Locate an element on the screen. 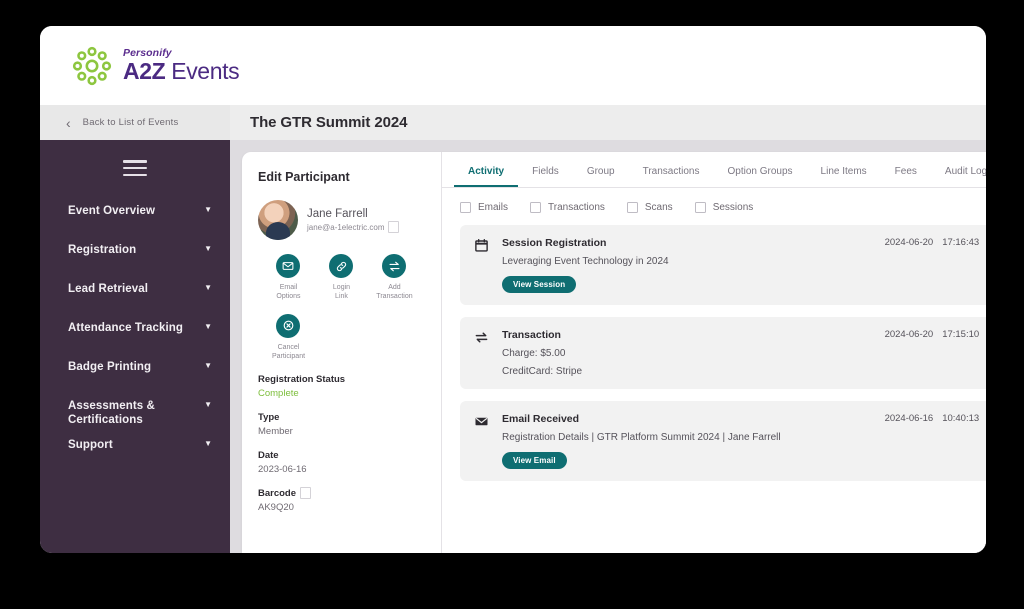 The width and height of the screenshot is (1024, 609). tab-audit-log: Audit Log is located at coordinates (958, 176).